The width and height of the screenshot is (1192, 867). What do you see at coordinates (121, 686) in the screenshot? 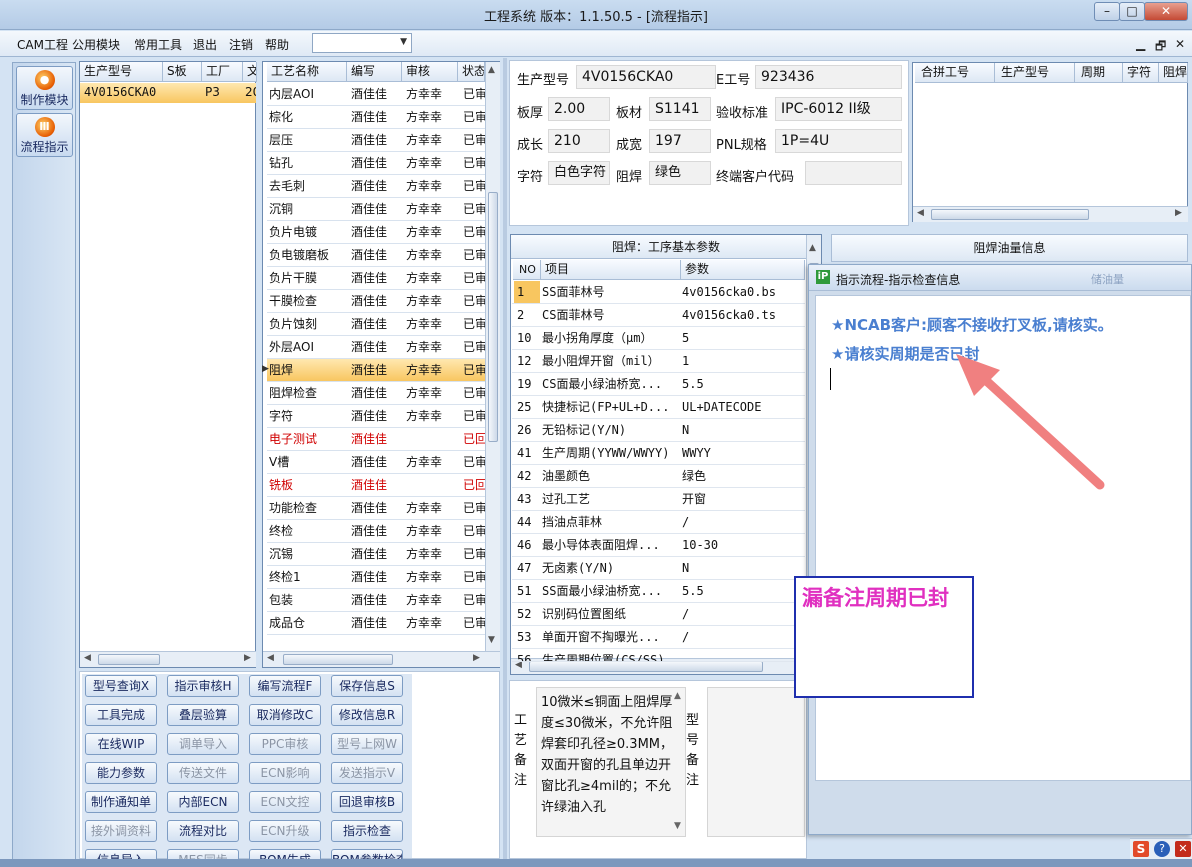
I see `action-button: 型号查询X` at bounding box center [121, 686].